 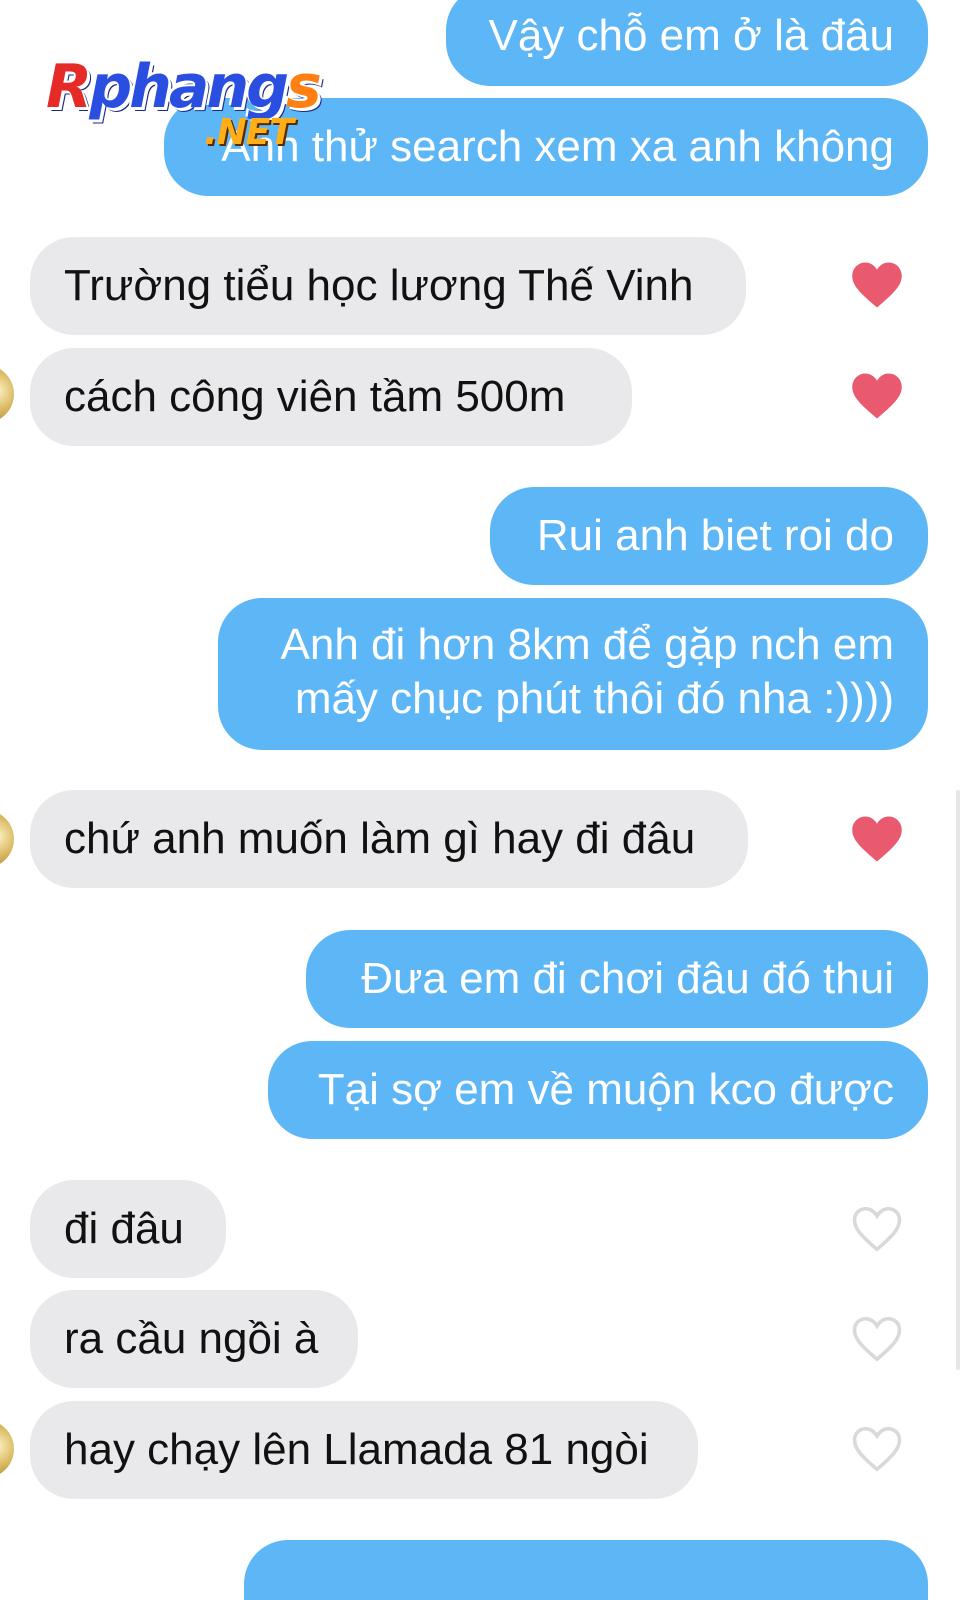 I want to click on message-text: cách công viên tầm 500m, so click(x=315, y=397).